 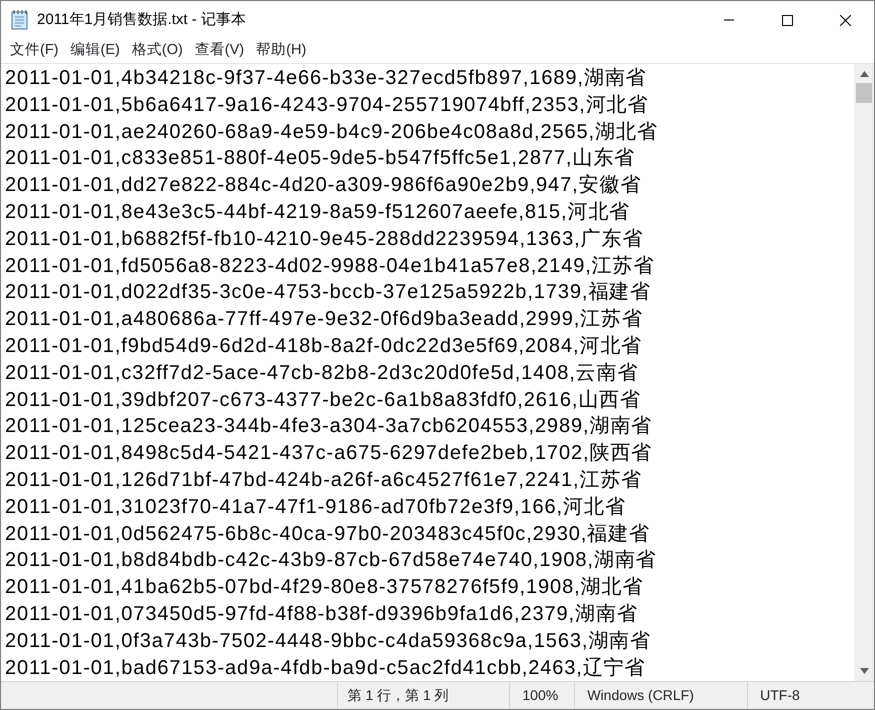 What do you see at coordinates (325, 668) in the screenshot?
I see `text-line: 2011-01-01,bad67153-ad9a-4fdb-ba9d-c5ac2fd41cbb,2463,辽宁省` at bounding box center [325, 668].